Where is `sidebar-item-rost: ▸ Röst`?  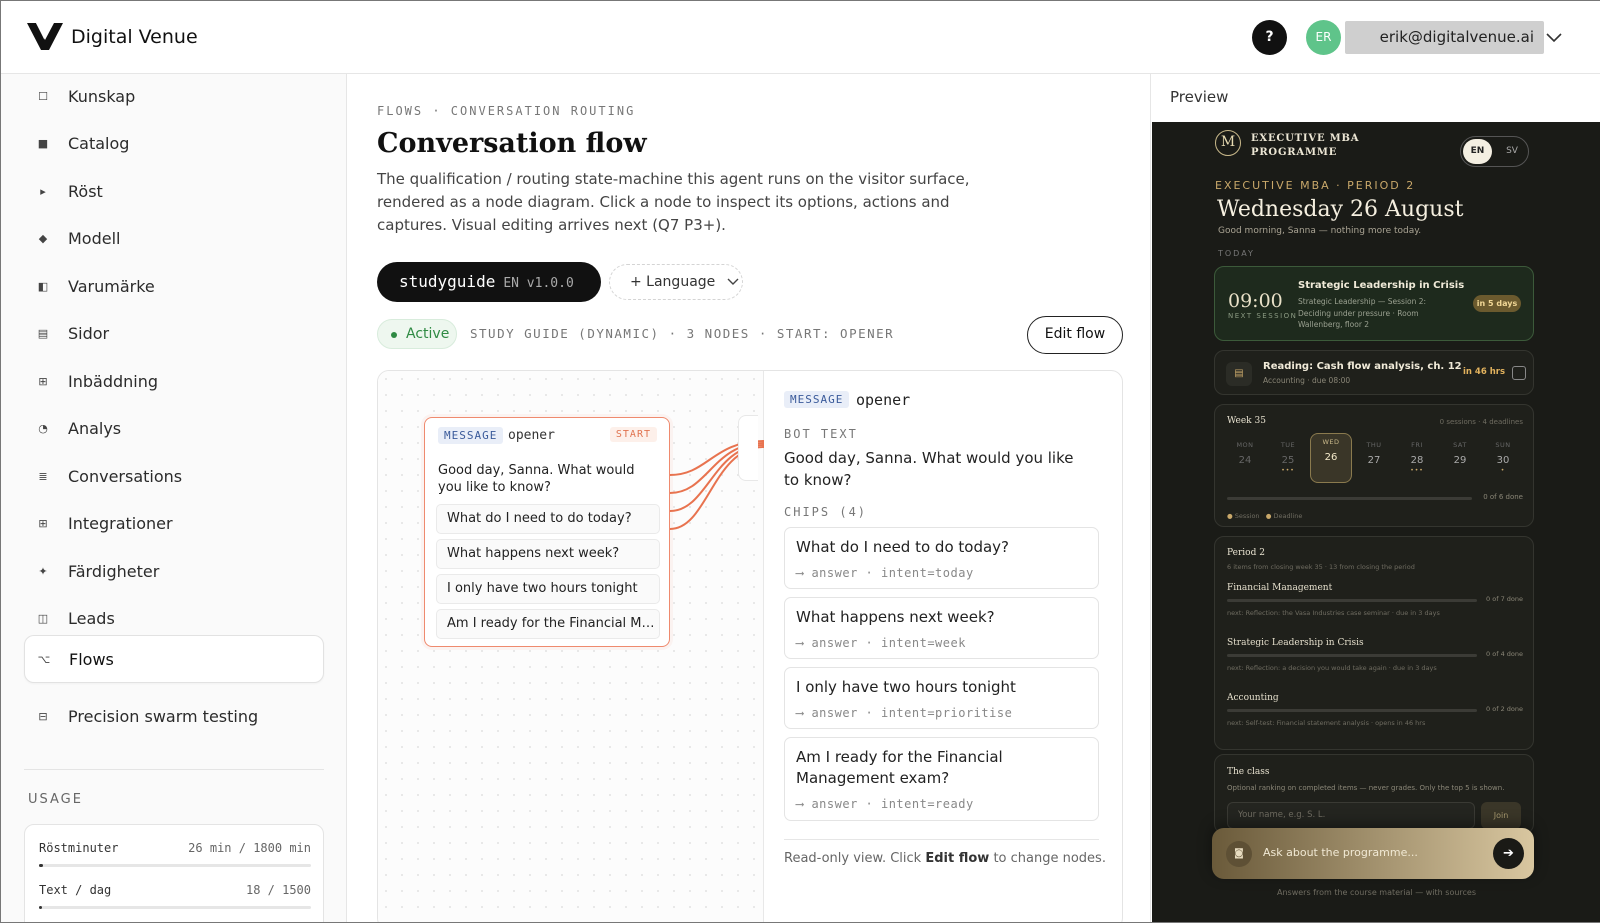
sidebar-item-rost: ▸ Röst is located at coordinates (174, 191).